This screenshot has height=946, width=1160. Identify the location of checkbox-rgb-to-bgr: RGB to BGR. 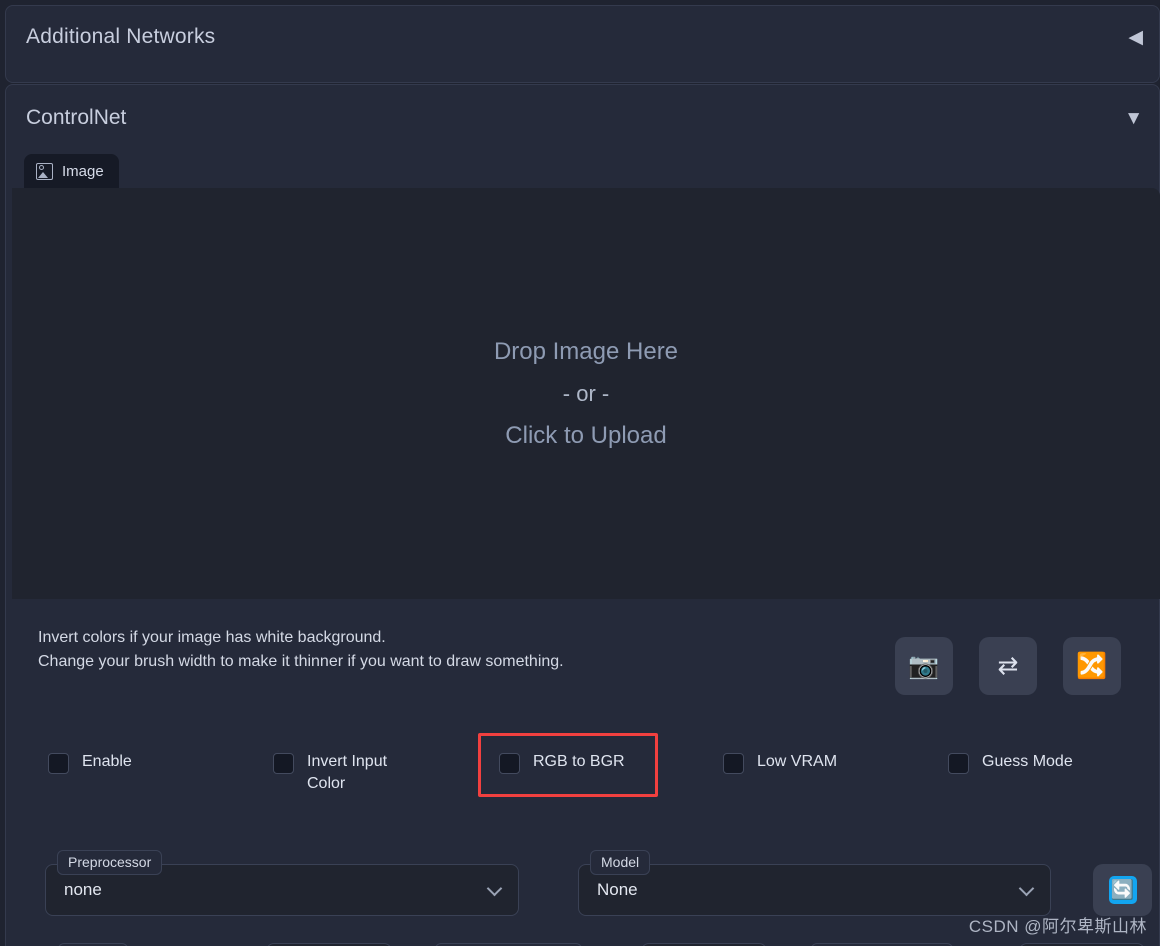
(562, 762).